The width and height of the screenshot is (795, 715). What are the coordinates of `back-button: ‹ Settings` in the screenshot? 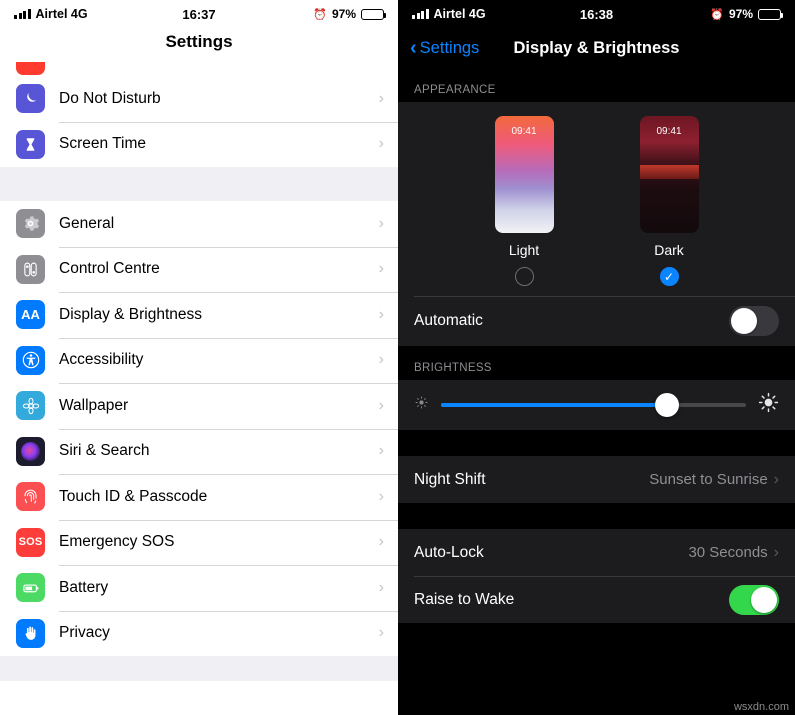 It's located at (444, 48).